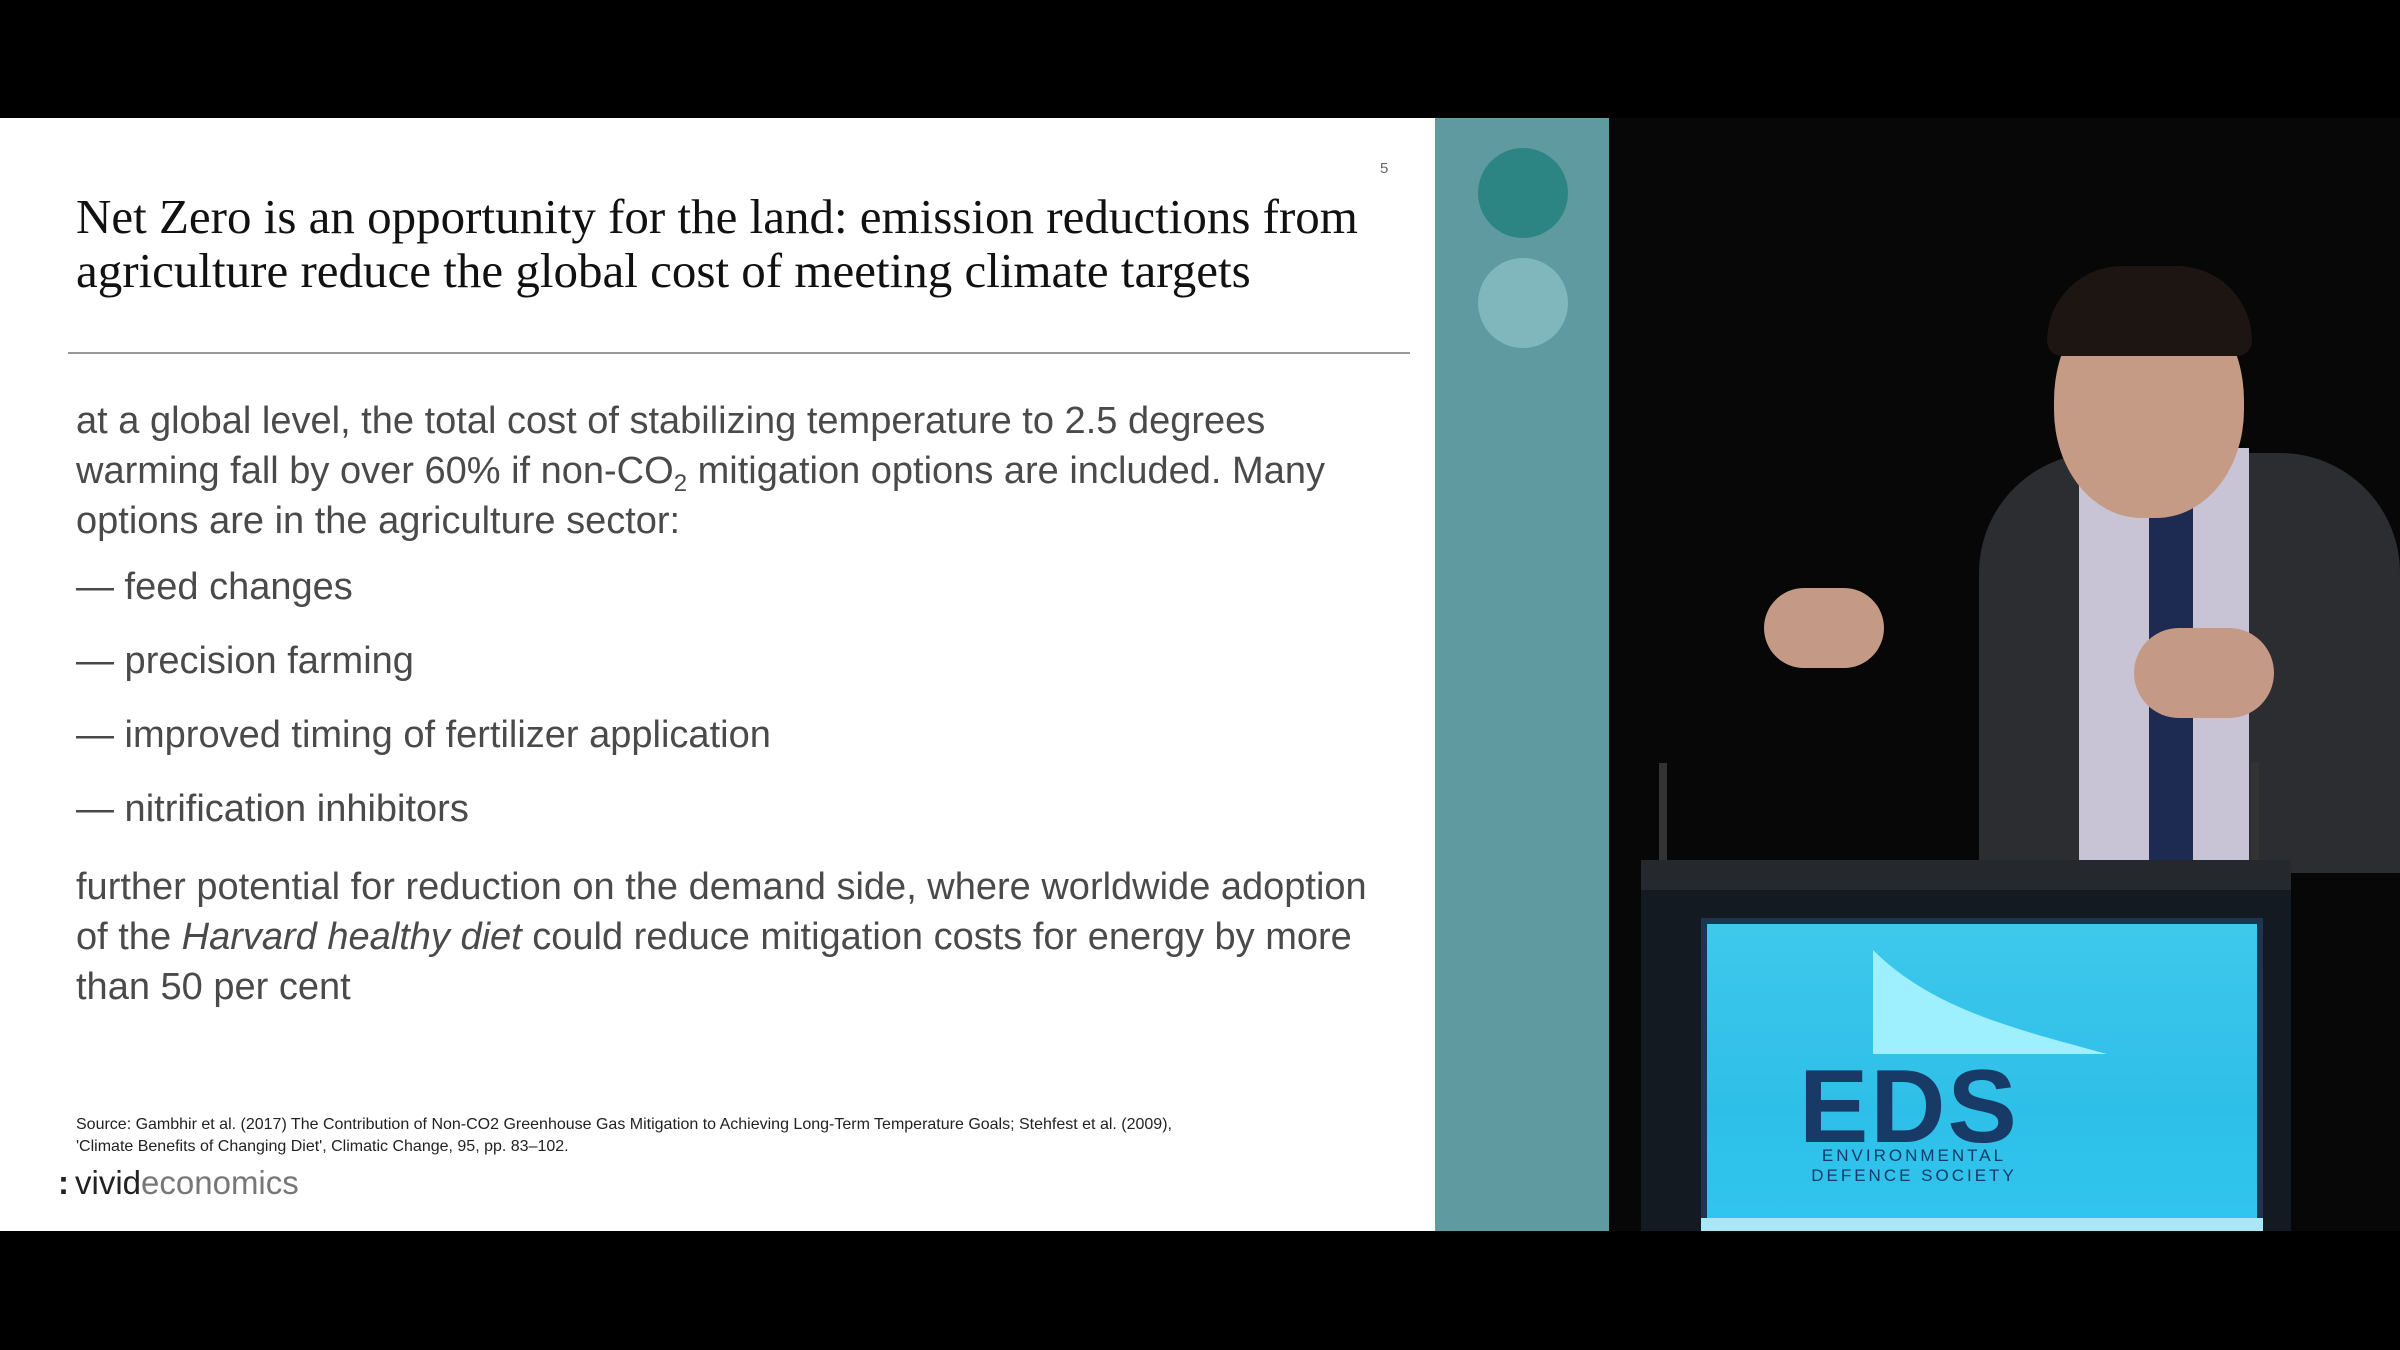 This screenshot has height=1350, width=2400. I want to click on lectern-screen-band, so click(1982, 1224).